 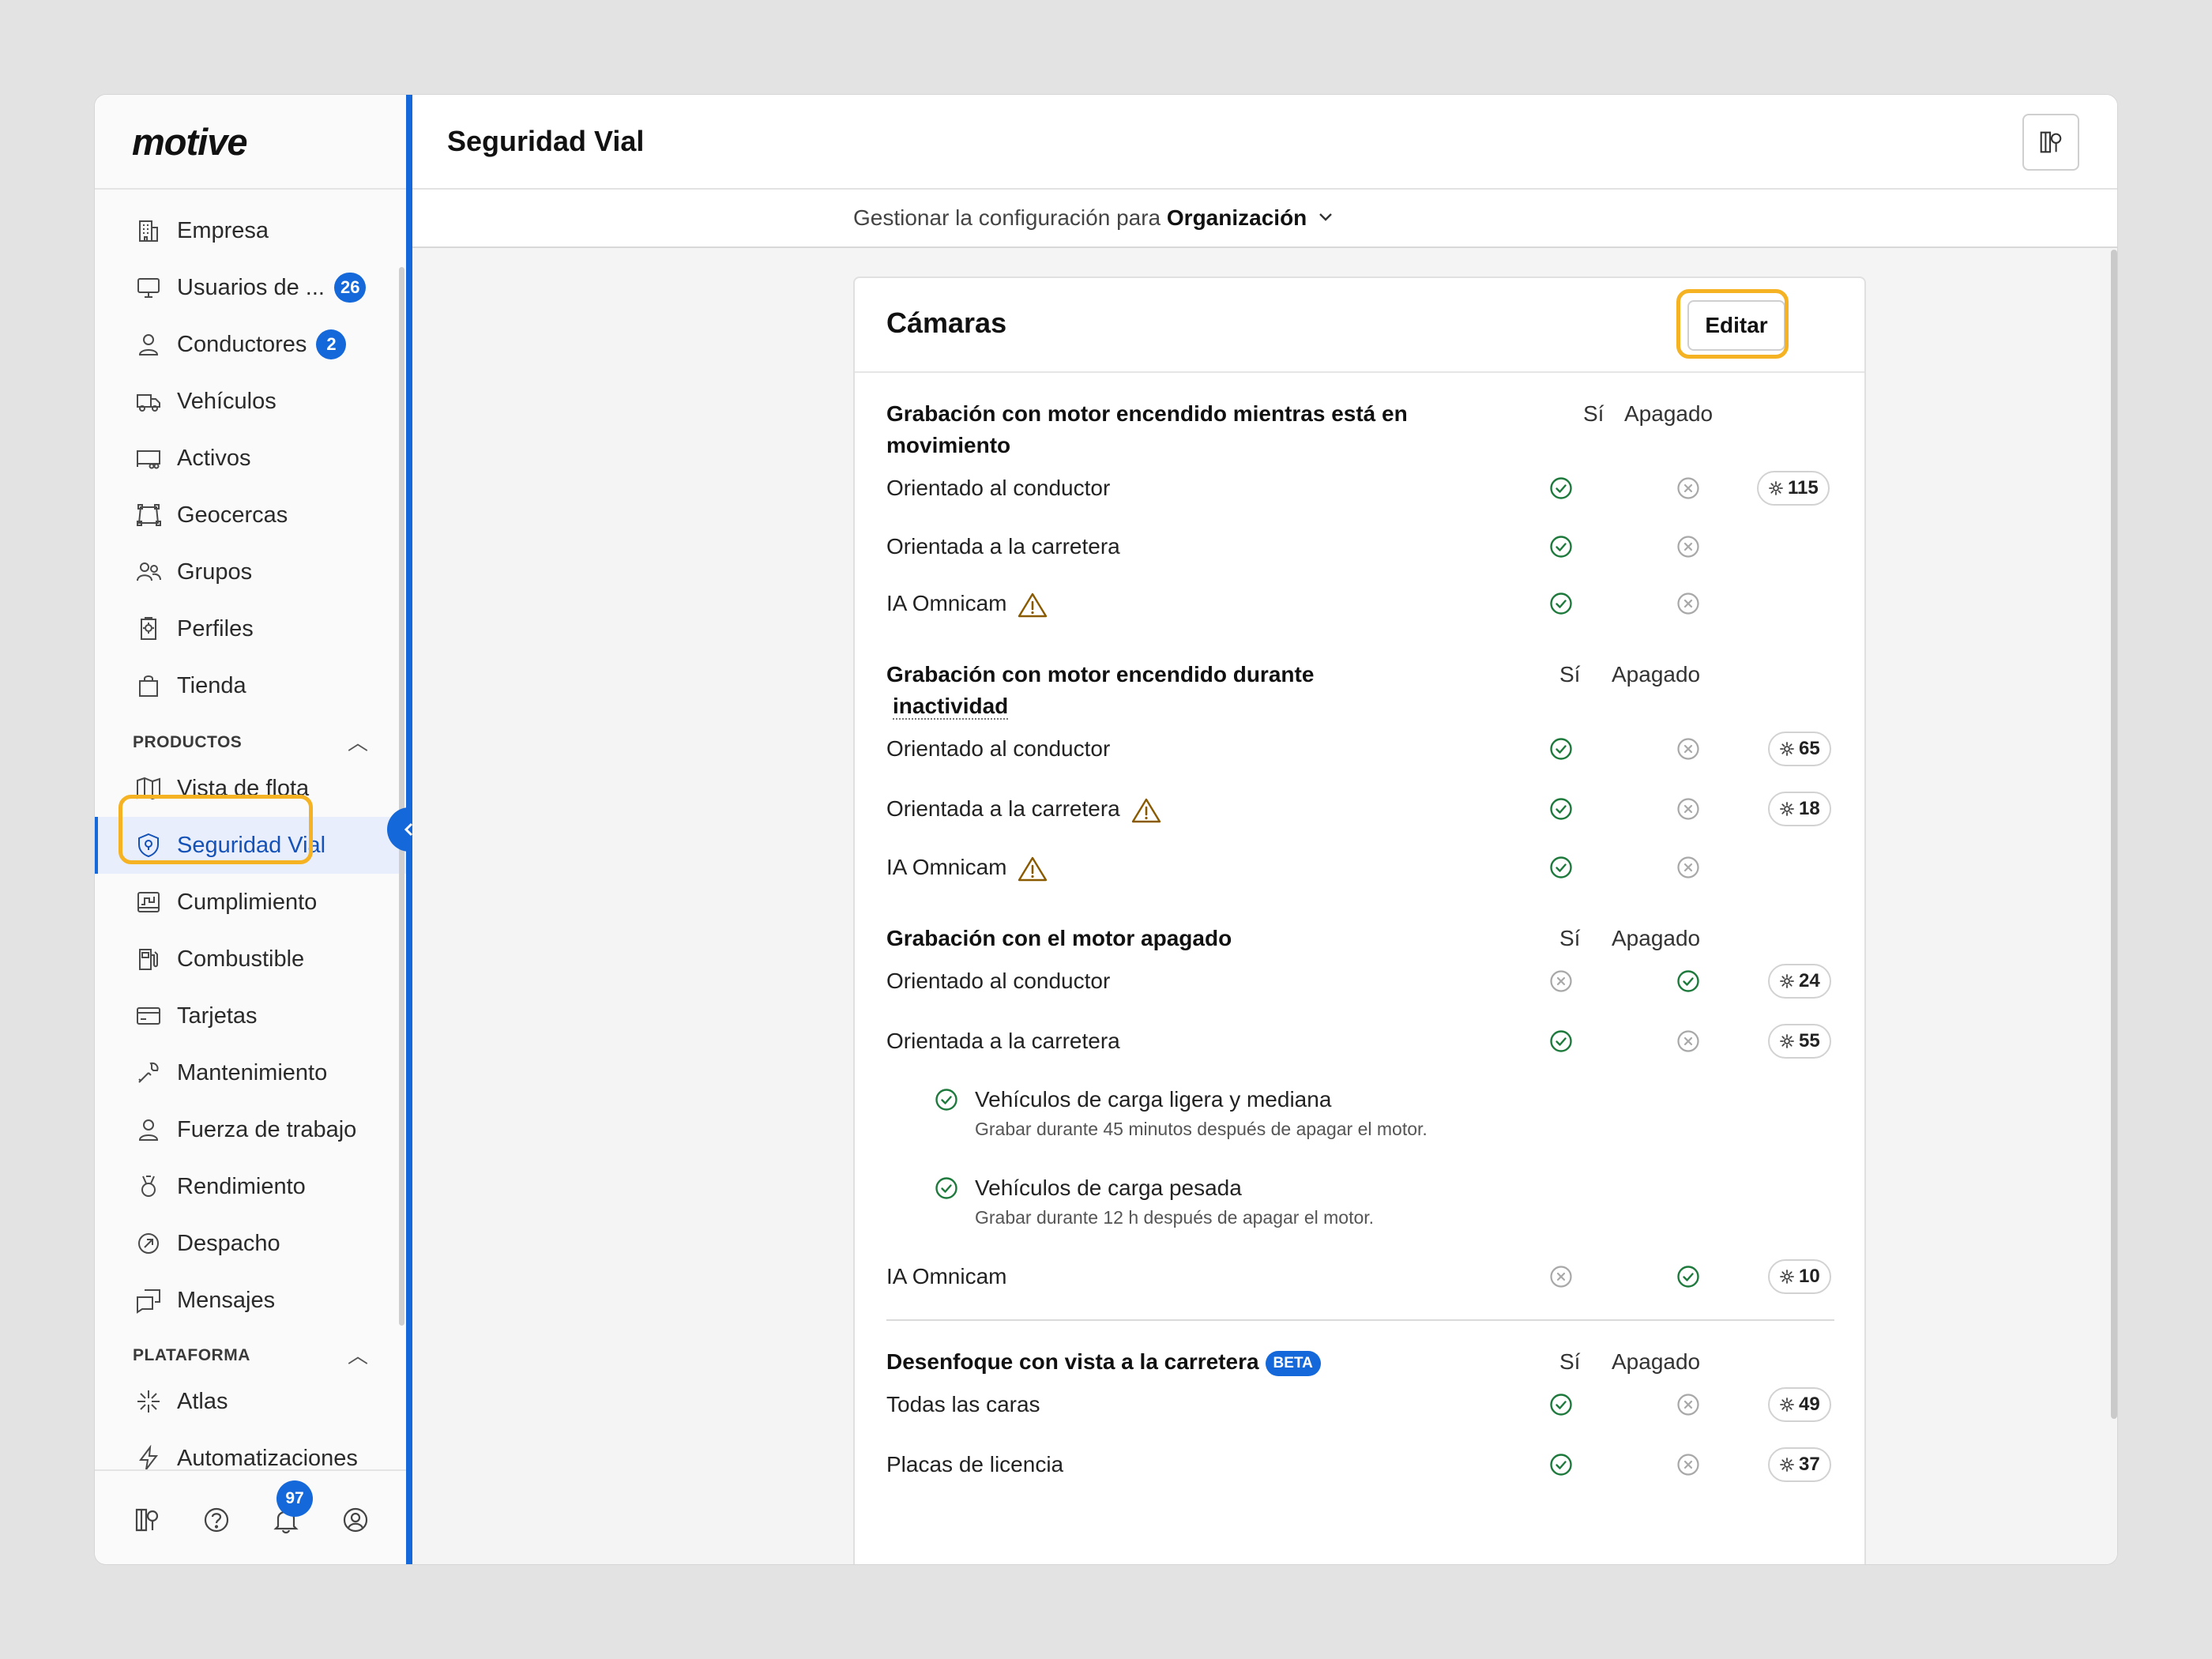 What do you see at coordinates (251, 515) in the screenshot?
I see `sidebar-item-geocercas: Geocercas` at bounding box center [251, 515].